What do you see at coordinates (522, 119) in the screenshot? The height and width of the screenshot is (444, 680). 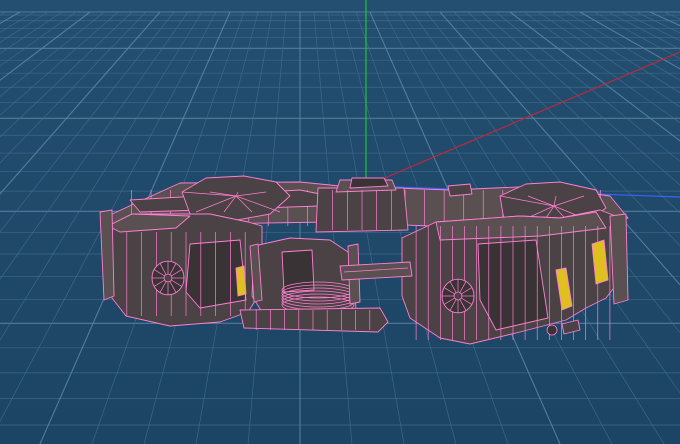 I see `x-axis-line` at bounding box center [522, 119].